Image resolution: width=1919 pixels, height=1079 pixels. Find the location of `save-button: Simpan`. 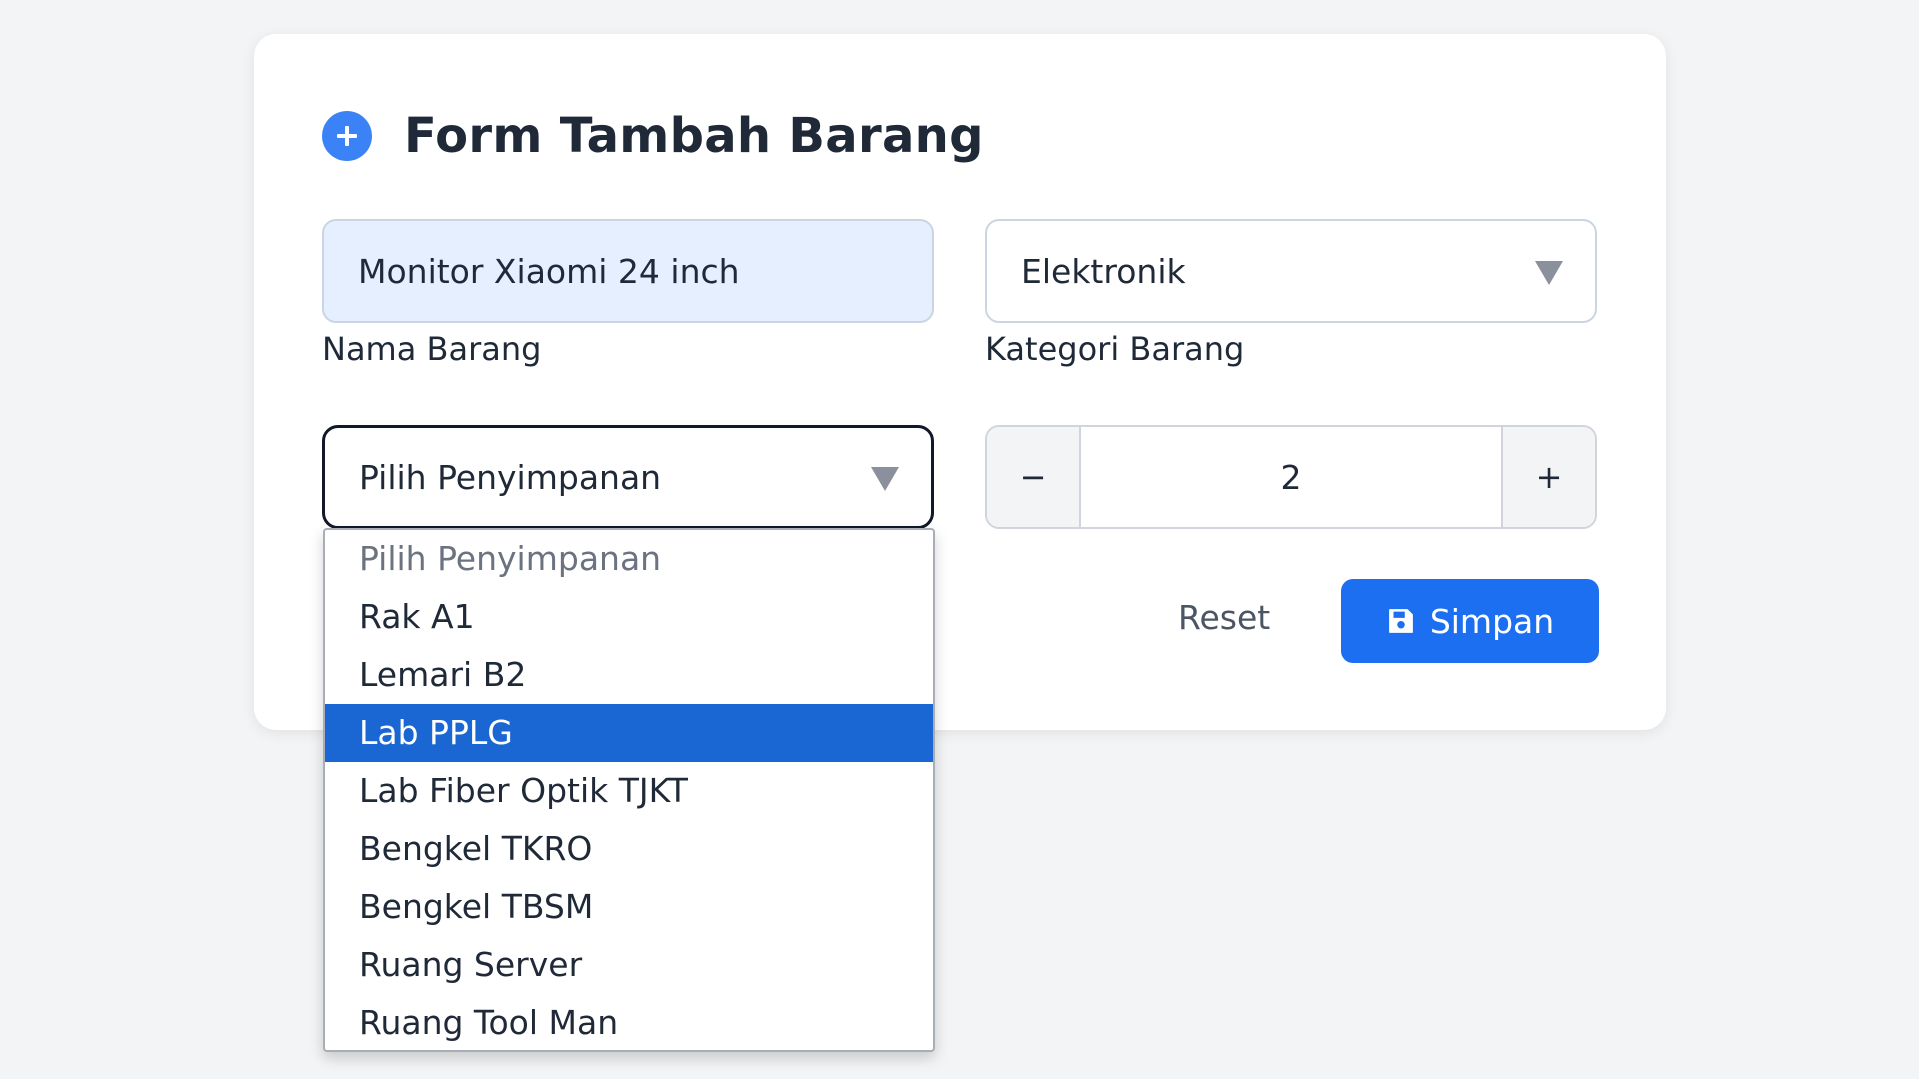

save-button: Simpan is located at coordinates (1470, 621).